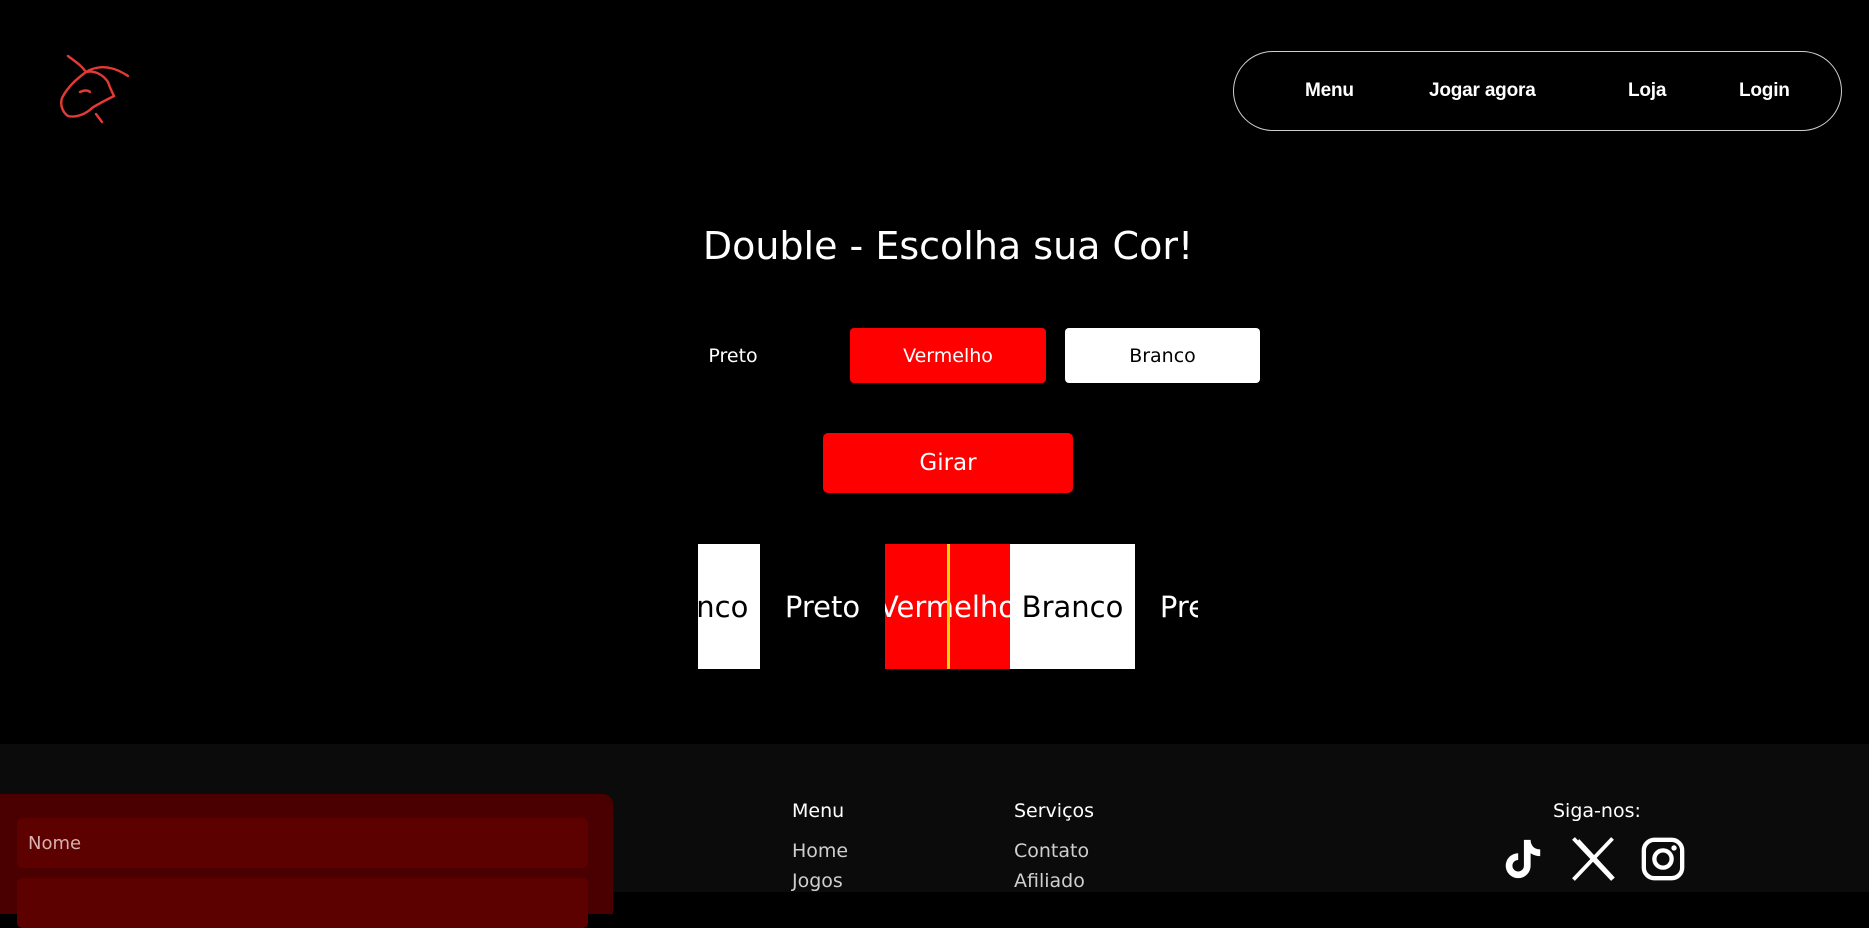 The image size is (1869, 928). I want to click on footer-link-home: Home, so click(820, 851).